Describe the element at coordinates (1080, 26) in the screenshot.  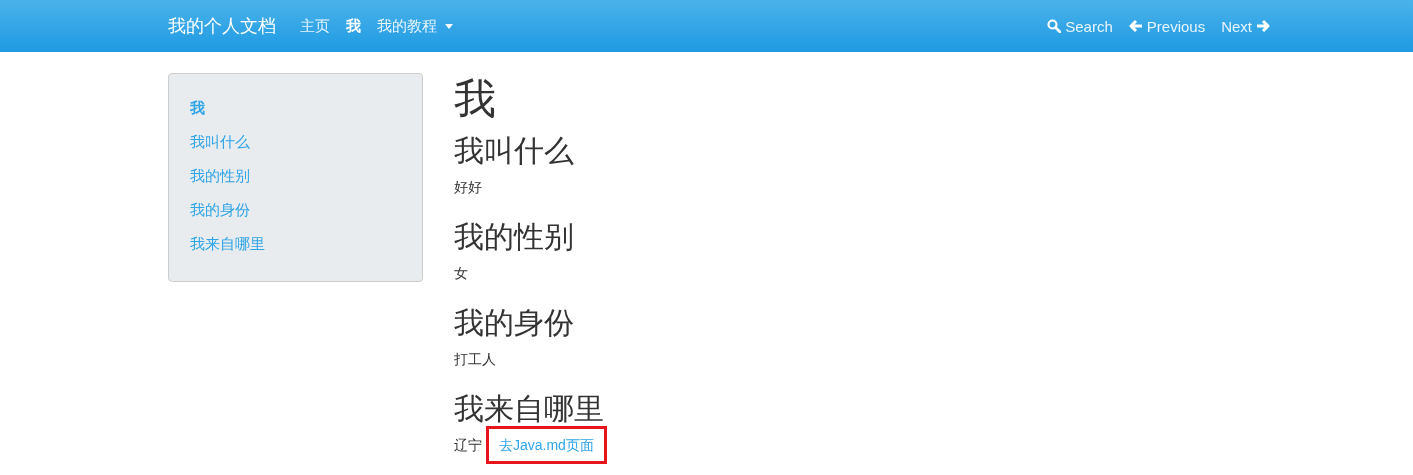
I see `nav-link: Search` at that location.